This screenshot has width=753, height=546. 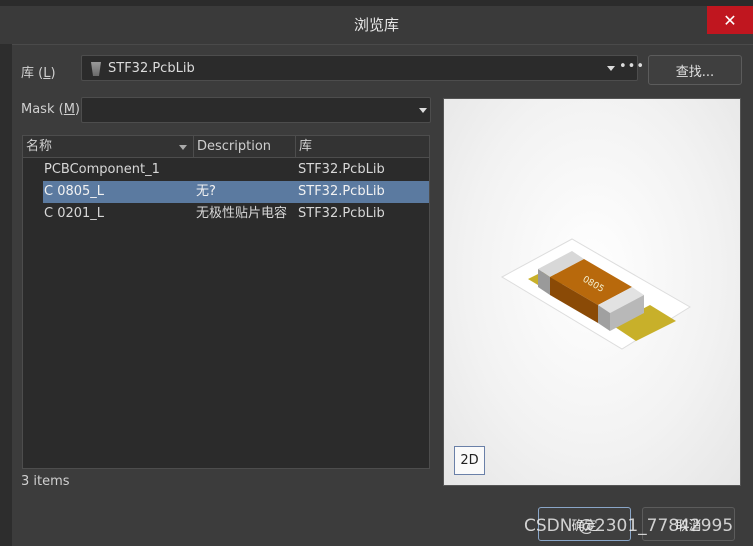 I want to click on table-row: C 0201_L 无极性贴片电容 STF32.PcbLib, so click(x=236, y=214).